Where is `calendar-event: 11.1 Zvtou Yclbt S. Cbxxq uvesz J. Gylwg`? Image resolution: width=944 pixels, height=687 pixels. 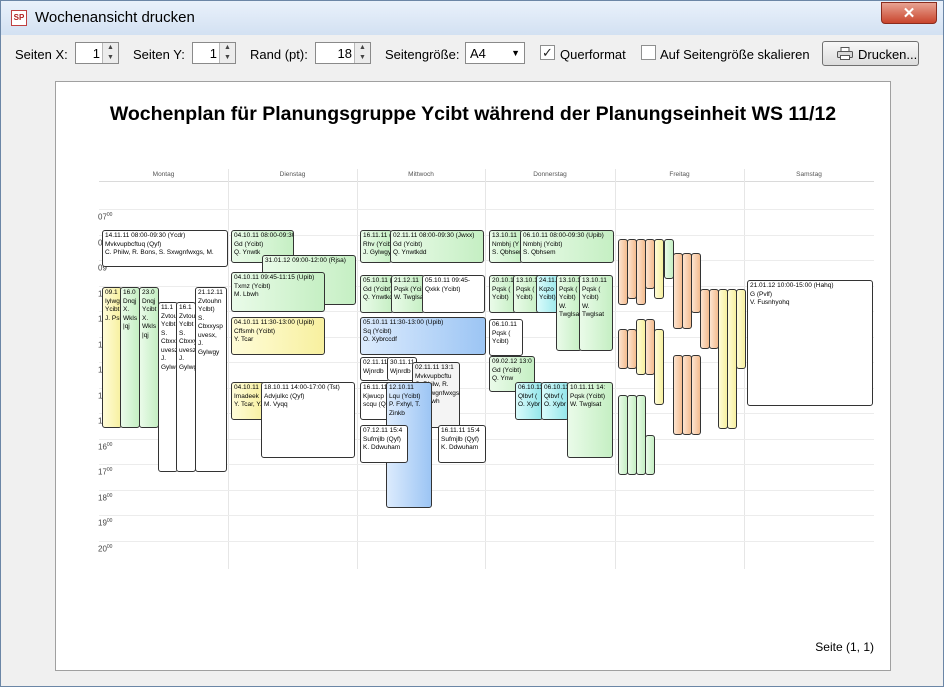
calendar-event: 11.1 Zvtou Yclbt S. Cbxxq uvesz J. Gylwg is located at coordinates (168, 387).